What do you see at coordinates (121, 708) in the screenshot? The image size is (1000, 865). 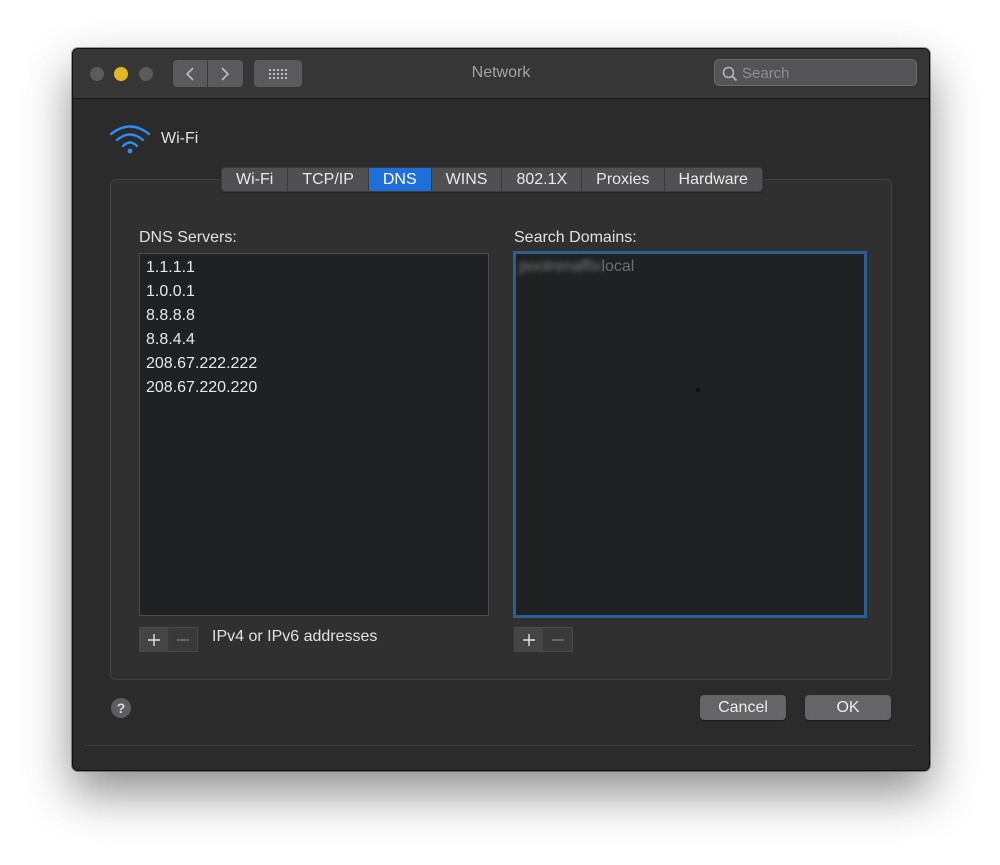 I see `help-button: ?` at bounding box center [121, 708].